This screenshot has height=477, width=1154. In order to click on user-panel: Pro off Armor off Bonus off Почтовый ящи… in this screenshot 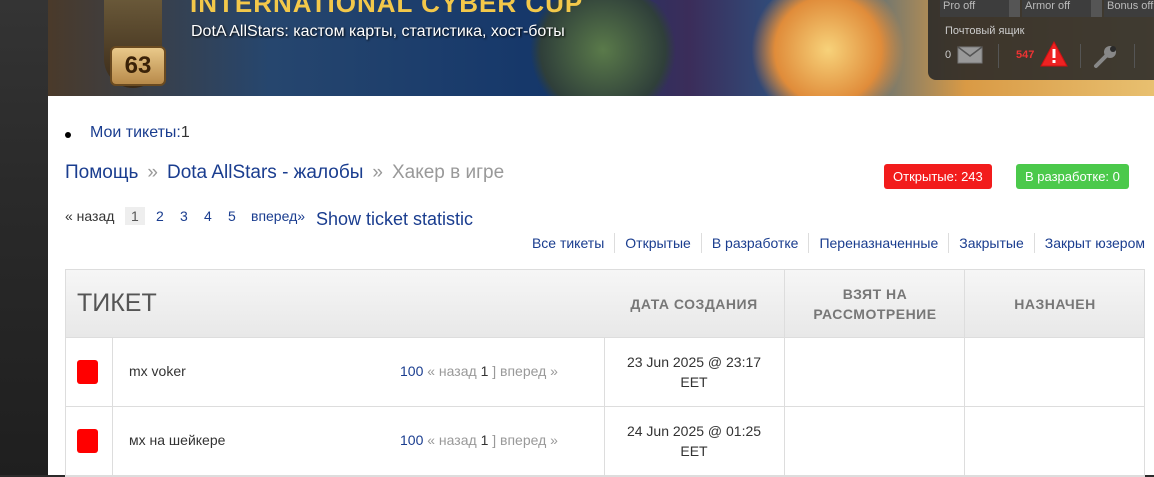, I will do `click(1041, 40)`.